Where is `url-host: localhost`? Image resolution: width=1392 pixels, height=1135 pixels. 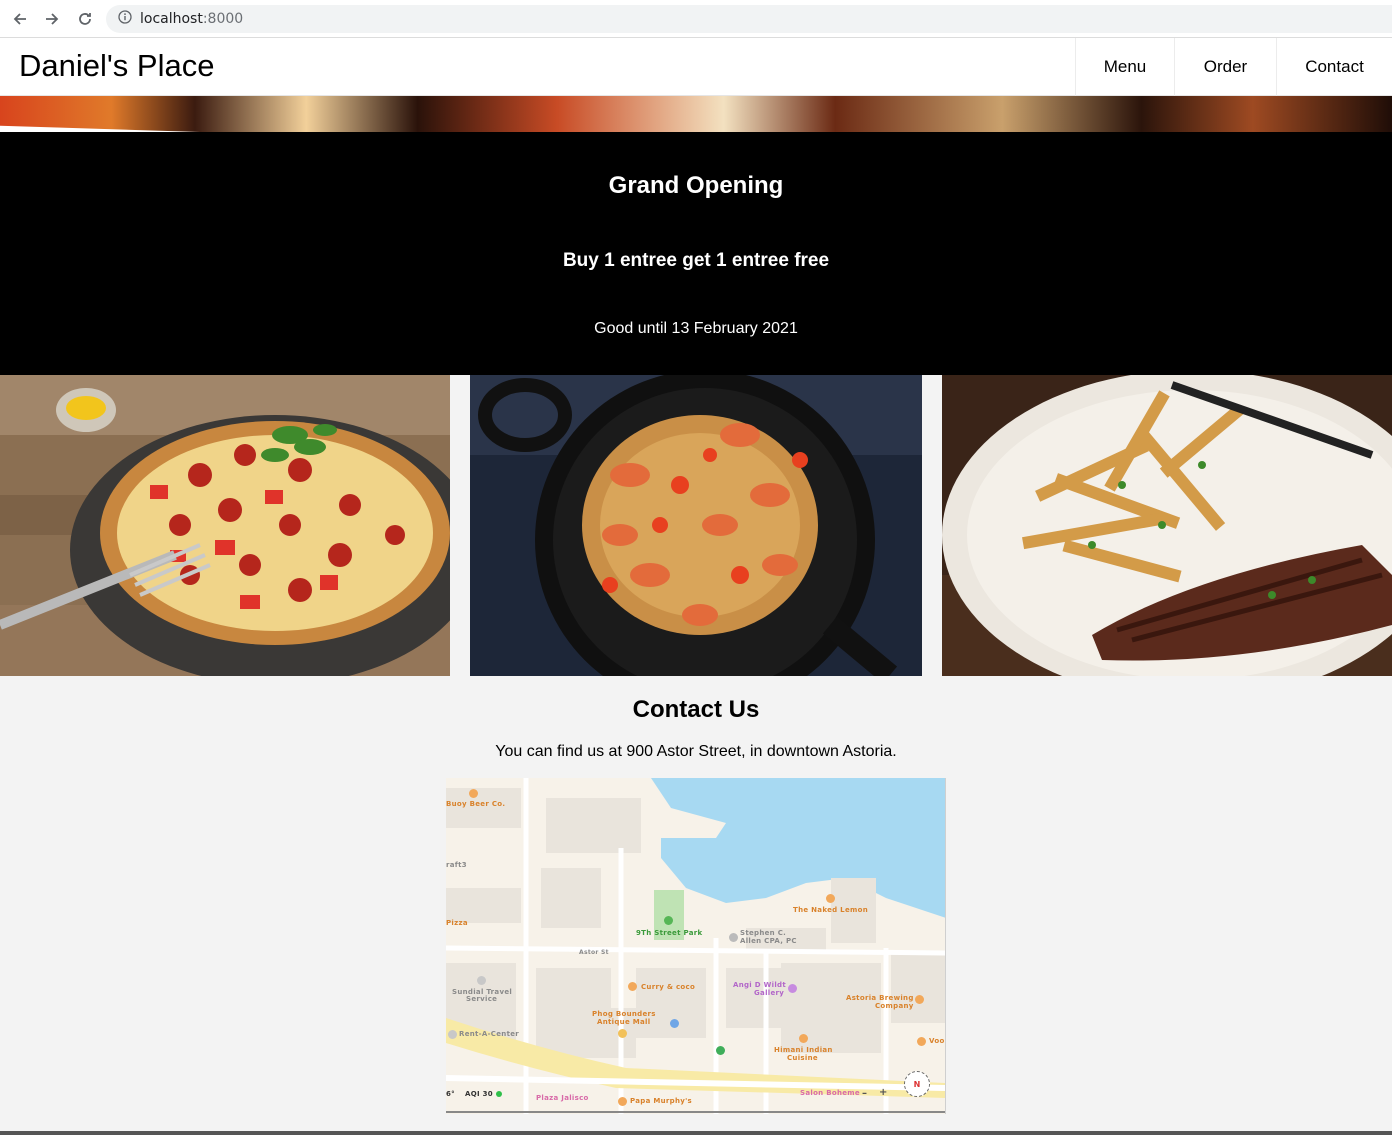
url-host: localhost is located at coordinates (171, 19).